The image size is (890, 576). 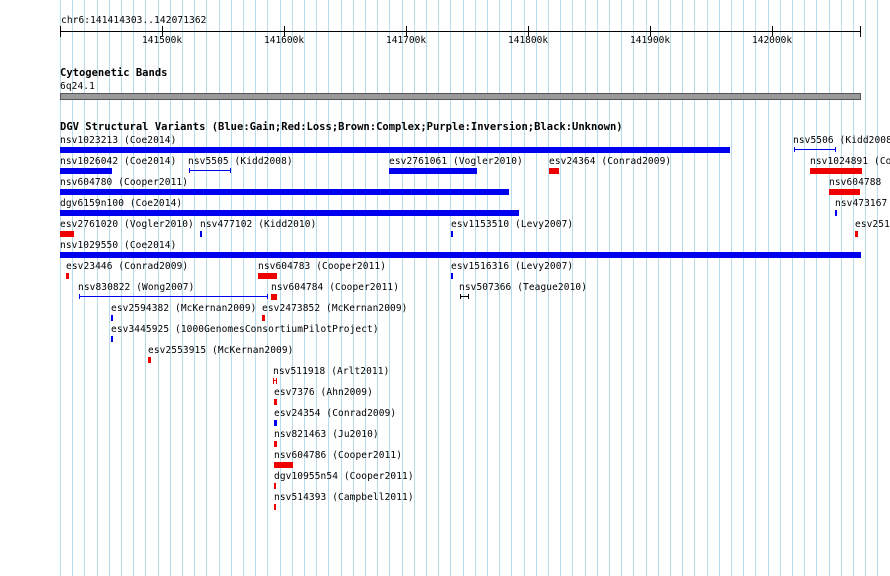 I want to click on ruler-label: 141800k, so click(x=528, y=40).